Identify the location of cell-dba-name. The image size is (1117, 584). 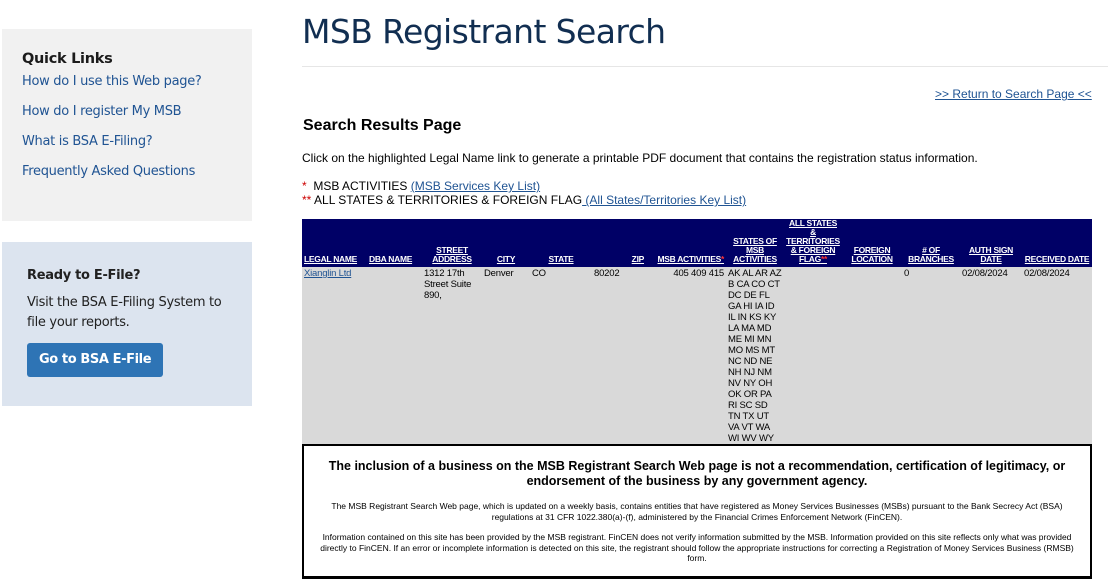
(394, 355).